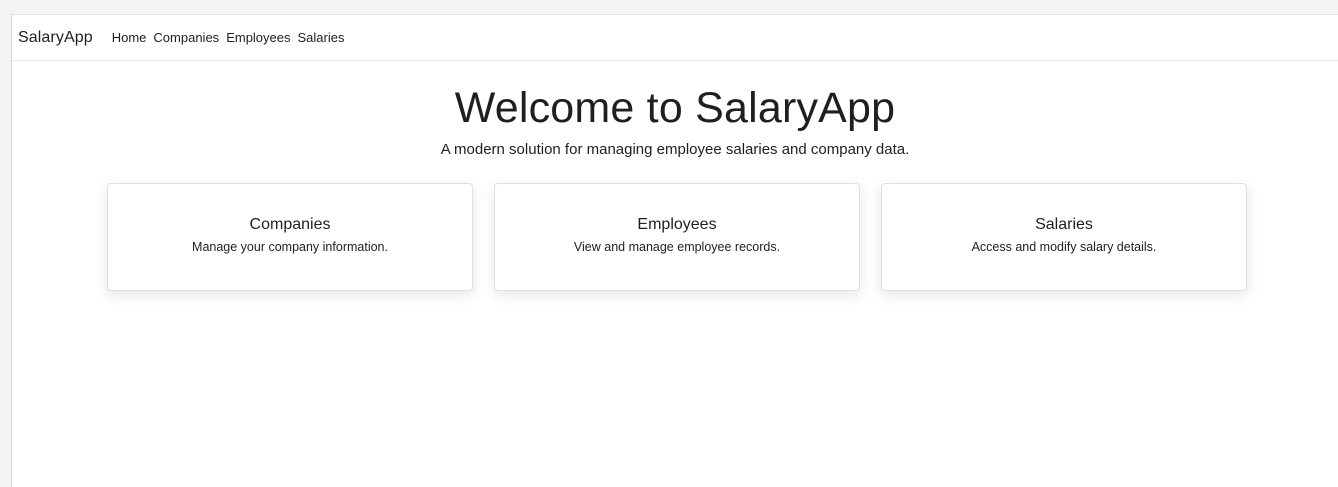 This screenshot has height=487, width=1338. What do you see at coordinates (55, 38) in the screenshot?
I see `brand-link: SalaryApp` at bounding box center [55, 38].